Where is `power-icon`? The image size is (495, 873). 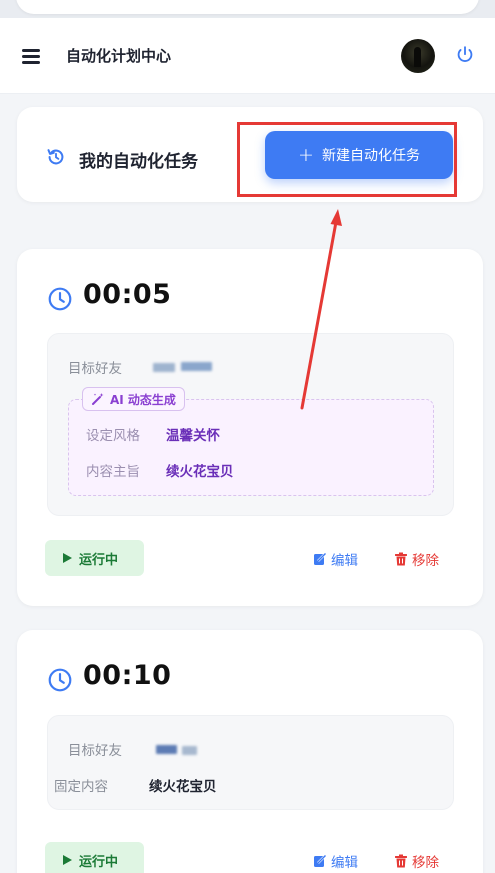
power-icon is located at coordinates (465, 55).